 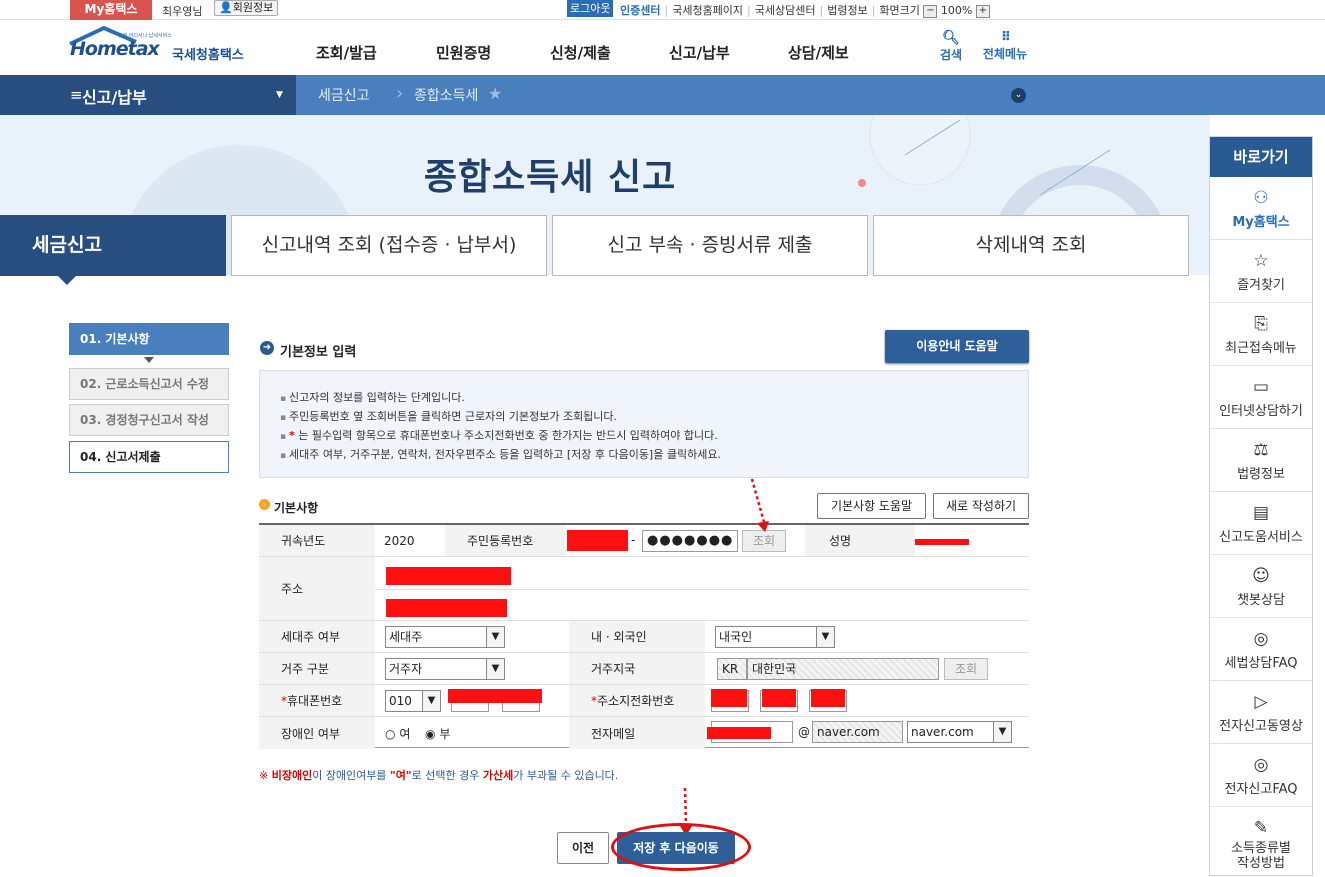 I want to click on radio-label: 부, so click(x=445, y=734).